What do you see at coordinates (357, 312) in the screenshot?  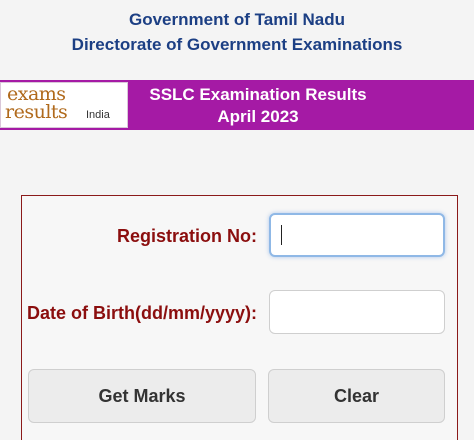 I see `dob-input` at bounding box center [357, 312].